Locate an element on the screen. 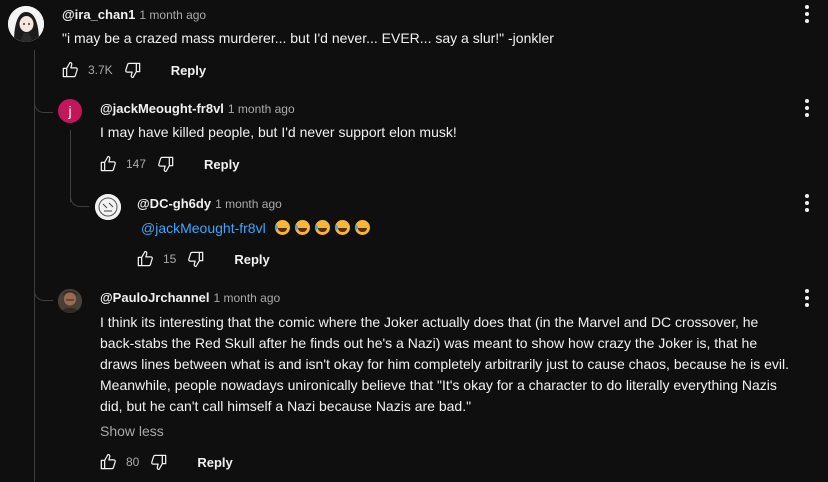  comment-header: @ira_chan1 1 month ago is located at coordinates (134, 14).